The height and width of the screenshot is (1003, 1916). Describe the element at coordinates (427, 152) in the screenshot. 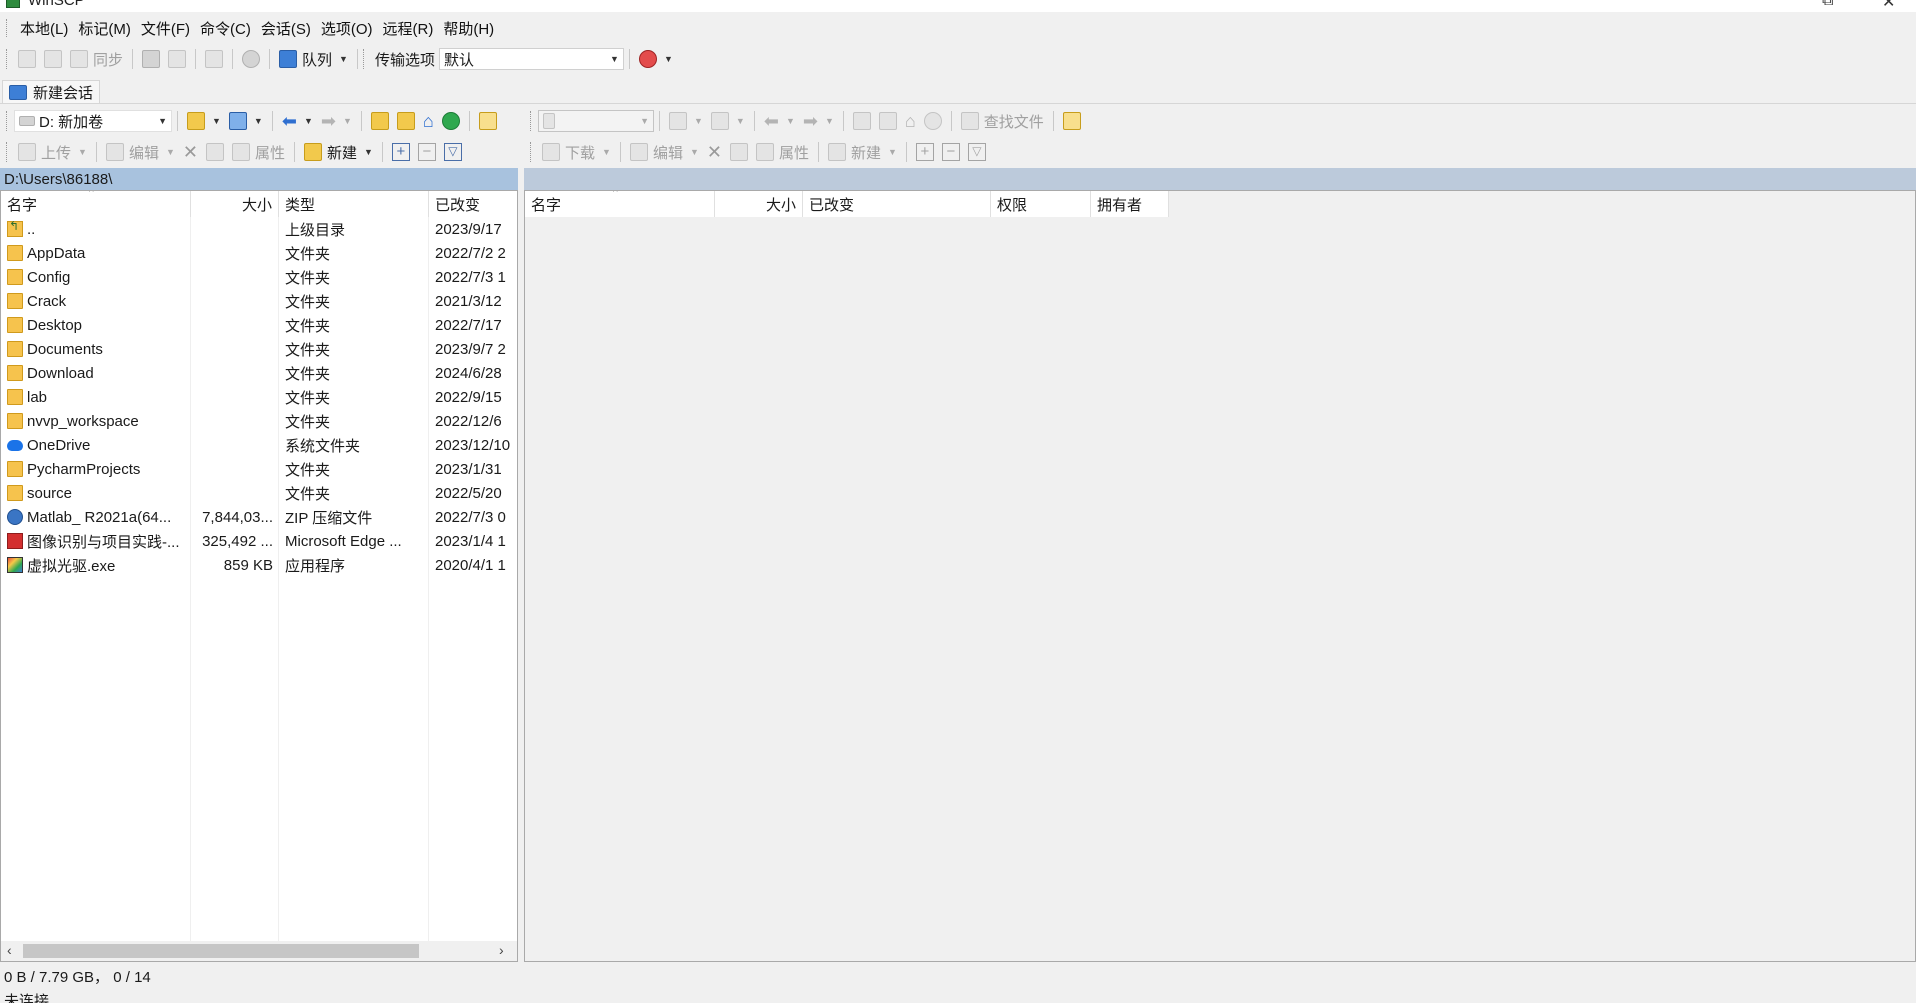

I see `local-unselect-button: −` at that location.